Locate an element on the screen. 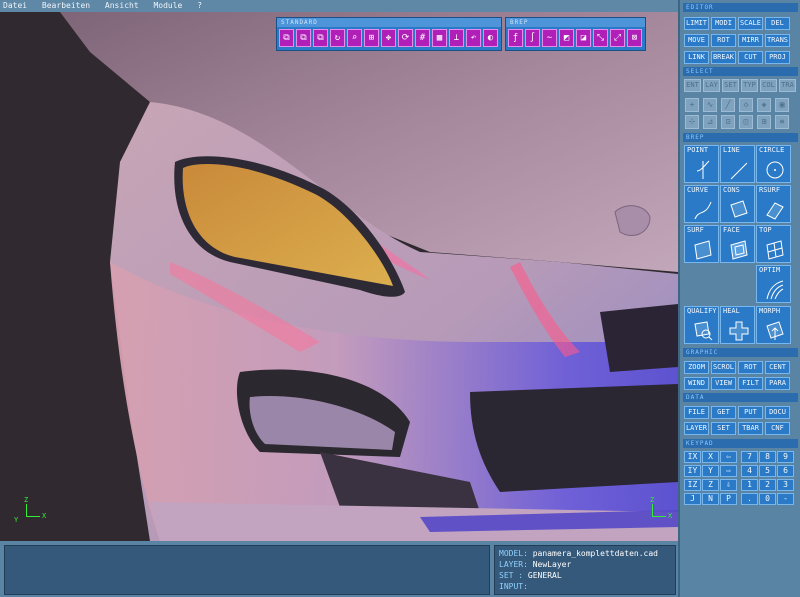  key-x: X is located at coordinates (710, 457).